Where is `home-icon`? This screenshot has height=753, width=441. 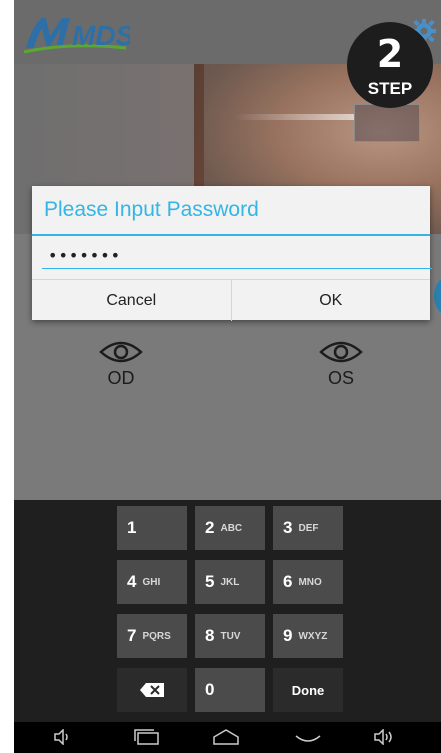 home-icon is located at coordinates (226, 737).